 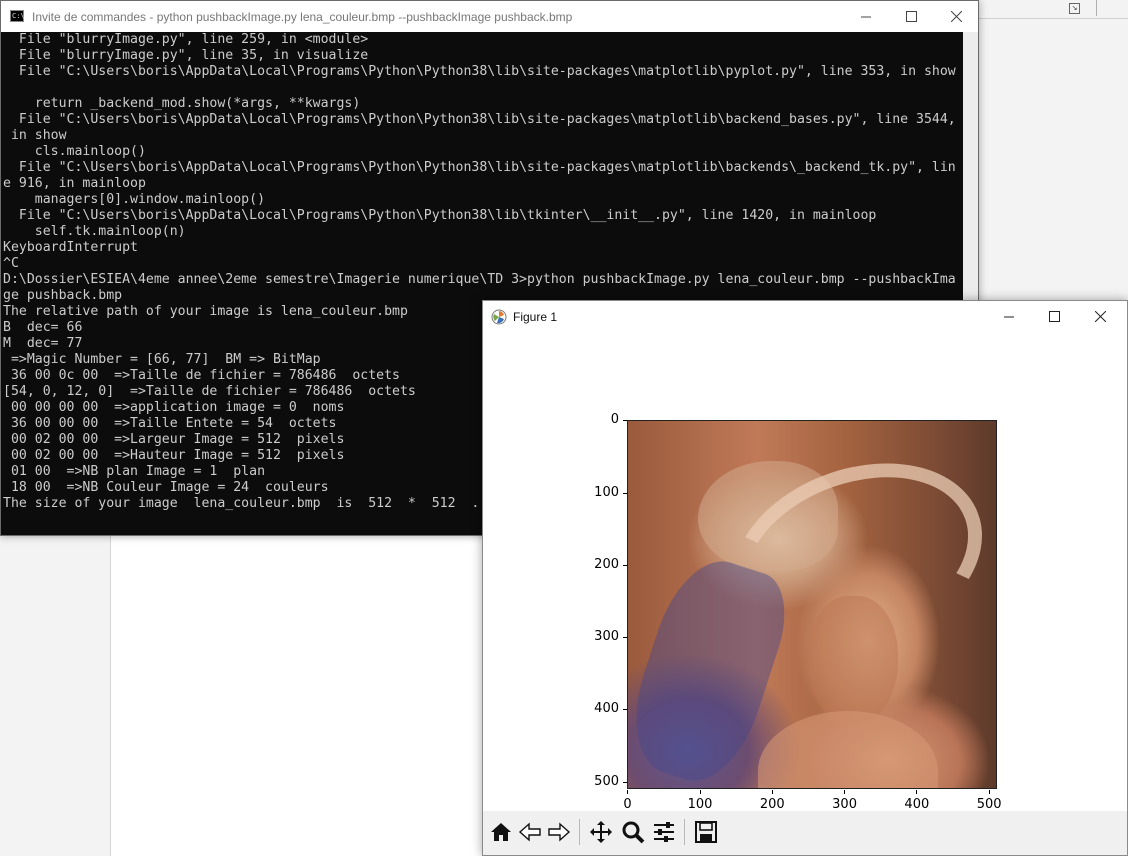 I want to click on figure-title: Figure 1, so click(x=535, y=317).